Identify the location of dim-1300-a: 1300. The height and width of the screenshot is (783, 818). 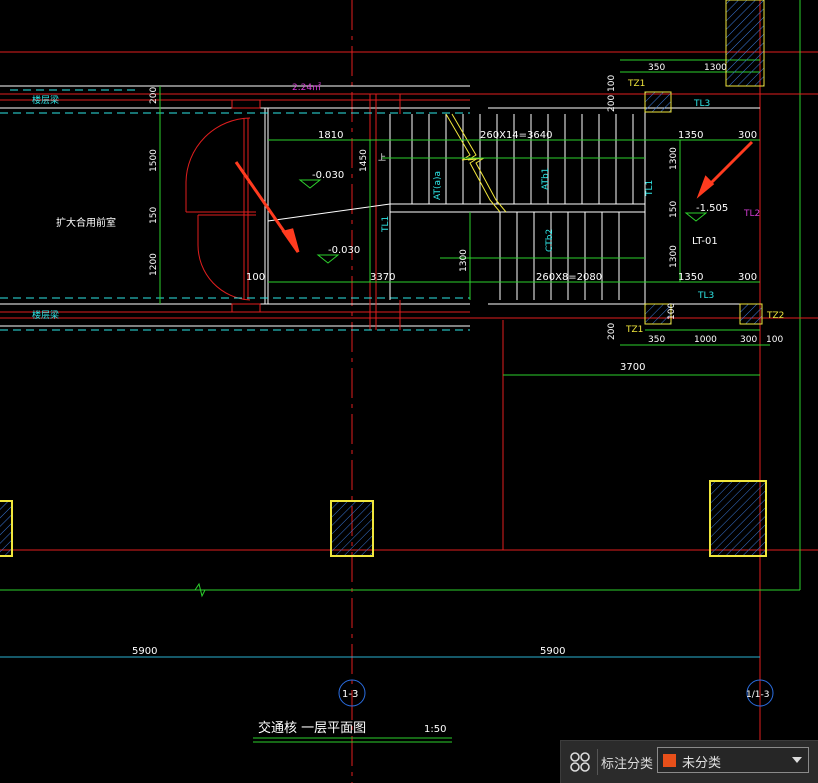
(674, 158).